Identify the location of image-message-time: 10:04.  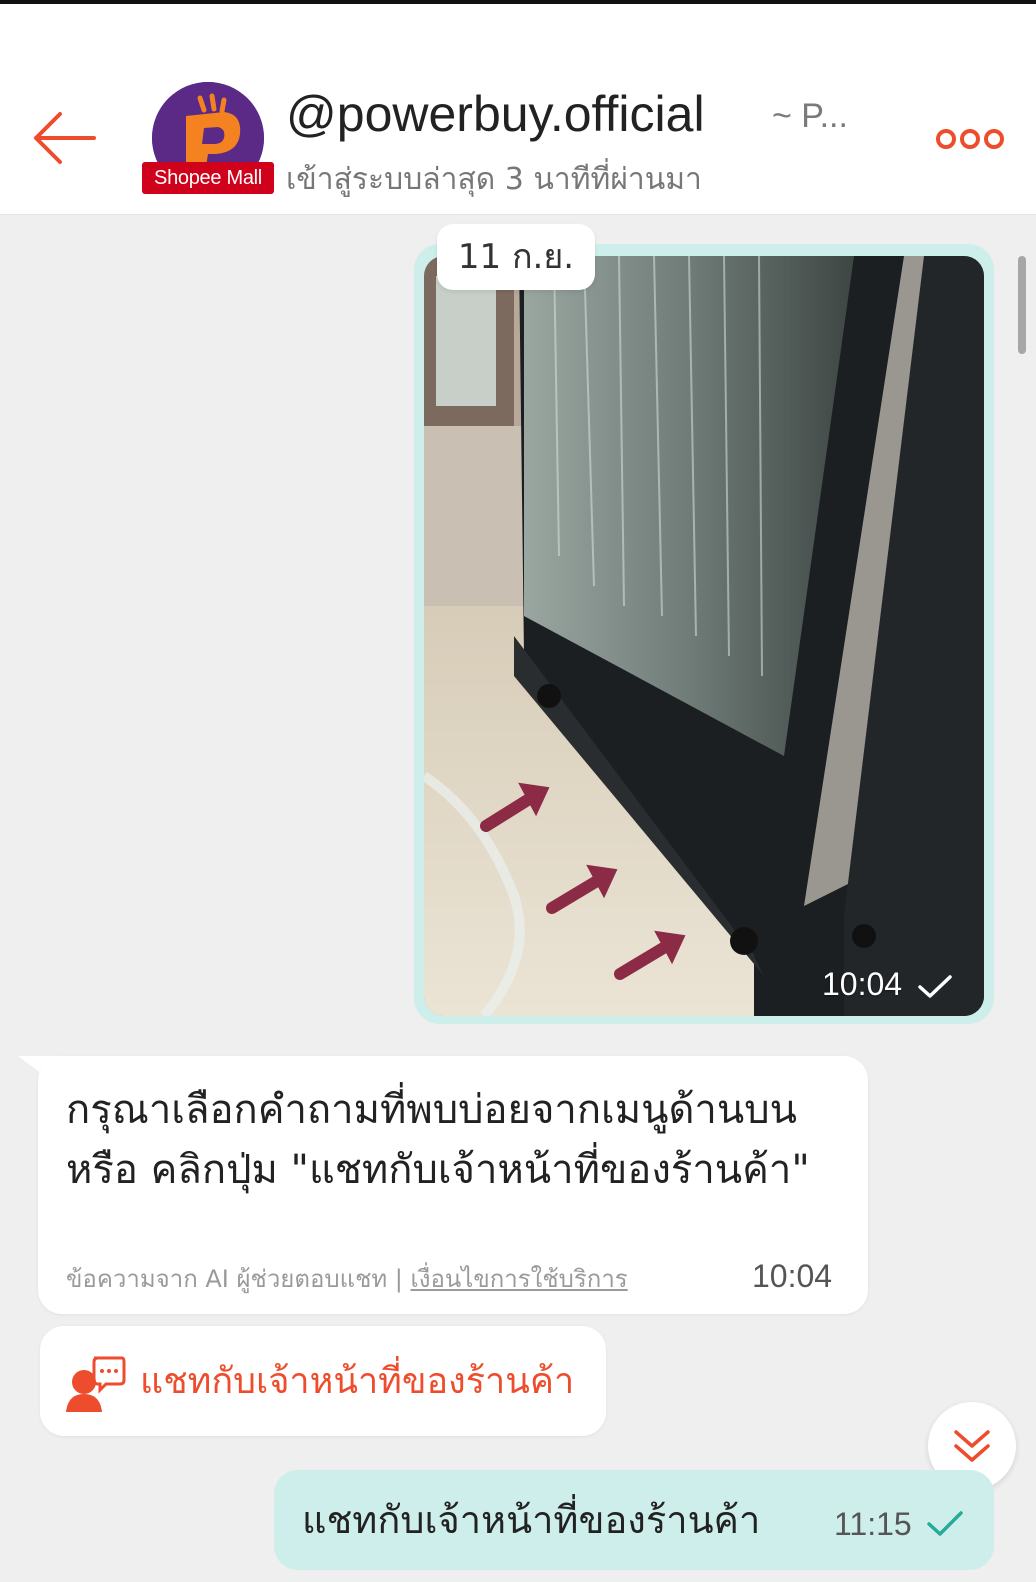
(887, 984).